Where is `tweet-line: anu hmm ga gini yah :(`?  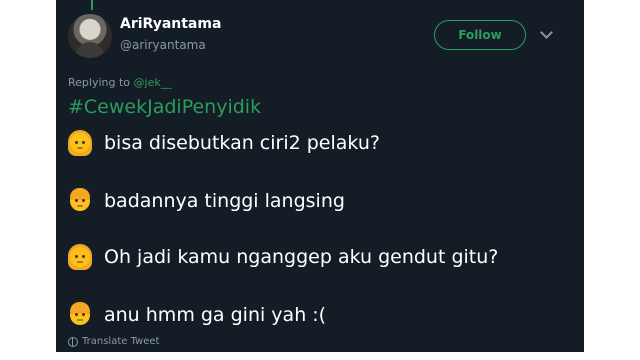
tweet-line: anu hmm ga gini yah :( is located at coordinates (197, 315).